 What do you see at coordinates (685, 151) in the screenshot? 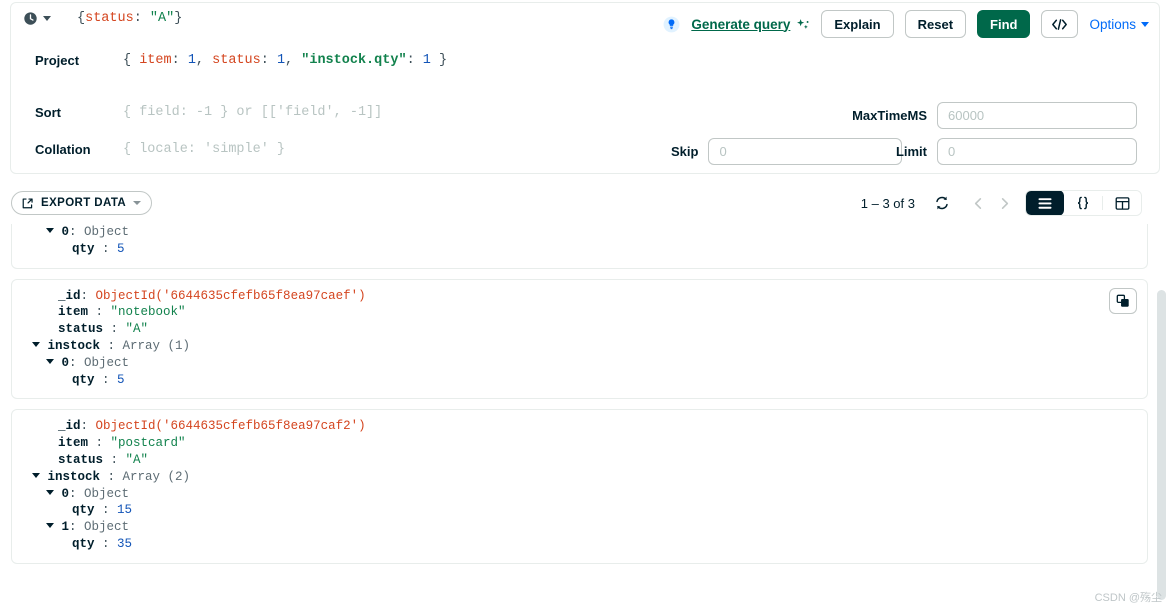
I see `skip-label: Skip` at bounding box center [685, 151].